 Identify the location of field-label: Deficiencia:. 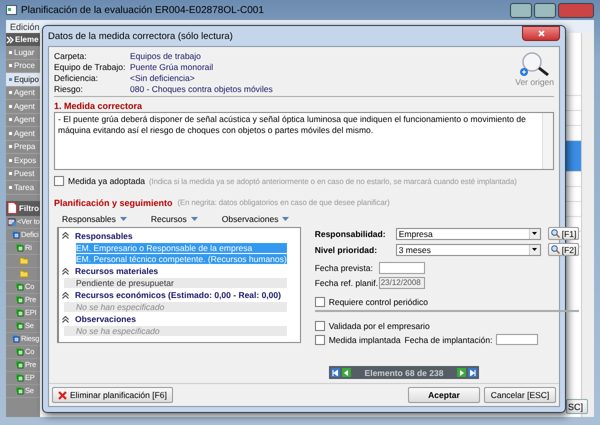
(76, 78).